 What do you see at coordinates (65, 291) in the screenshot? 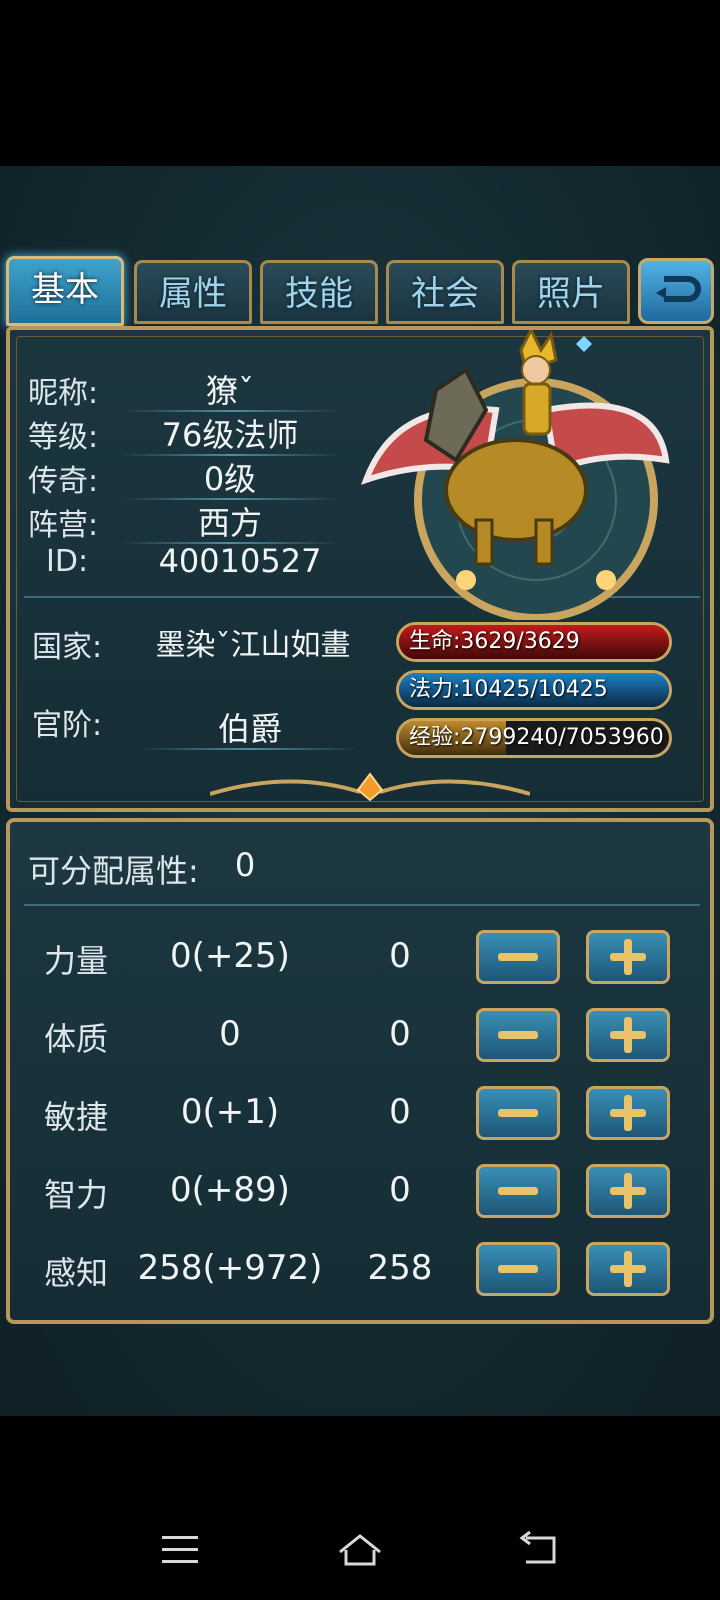
I see `tab-basic: 基本` at bounding box center [65, 291].